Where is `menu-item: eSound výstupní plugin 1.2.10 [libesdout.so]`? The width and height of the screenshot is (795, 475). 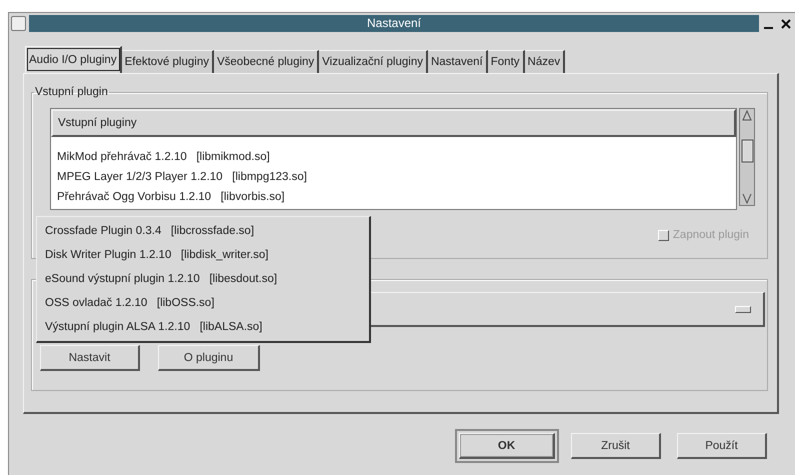 menu-item: eSound výstupní plugin 1.2.10 [libesdout.so] is located at coordinates (203, 279).